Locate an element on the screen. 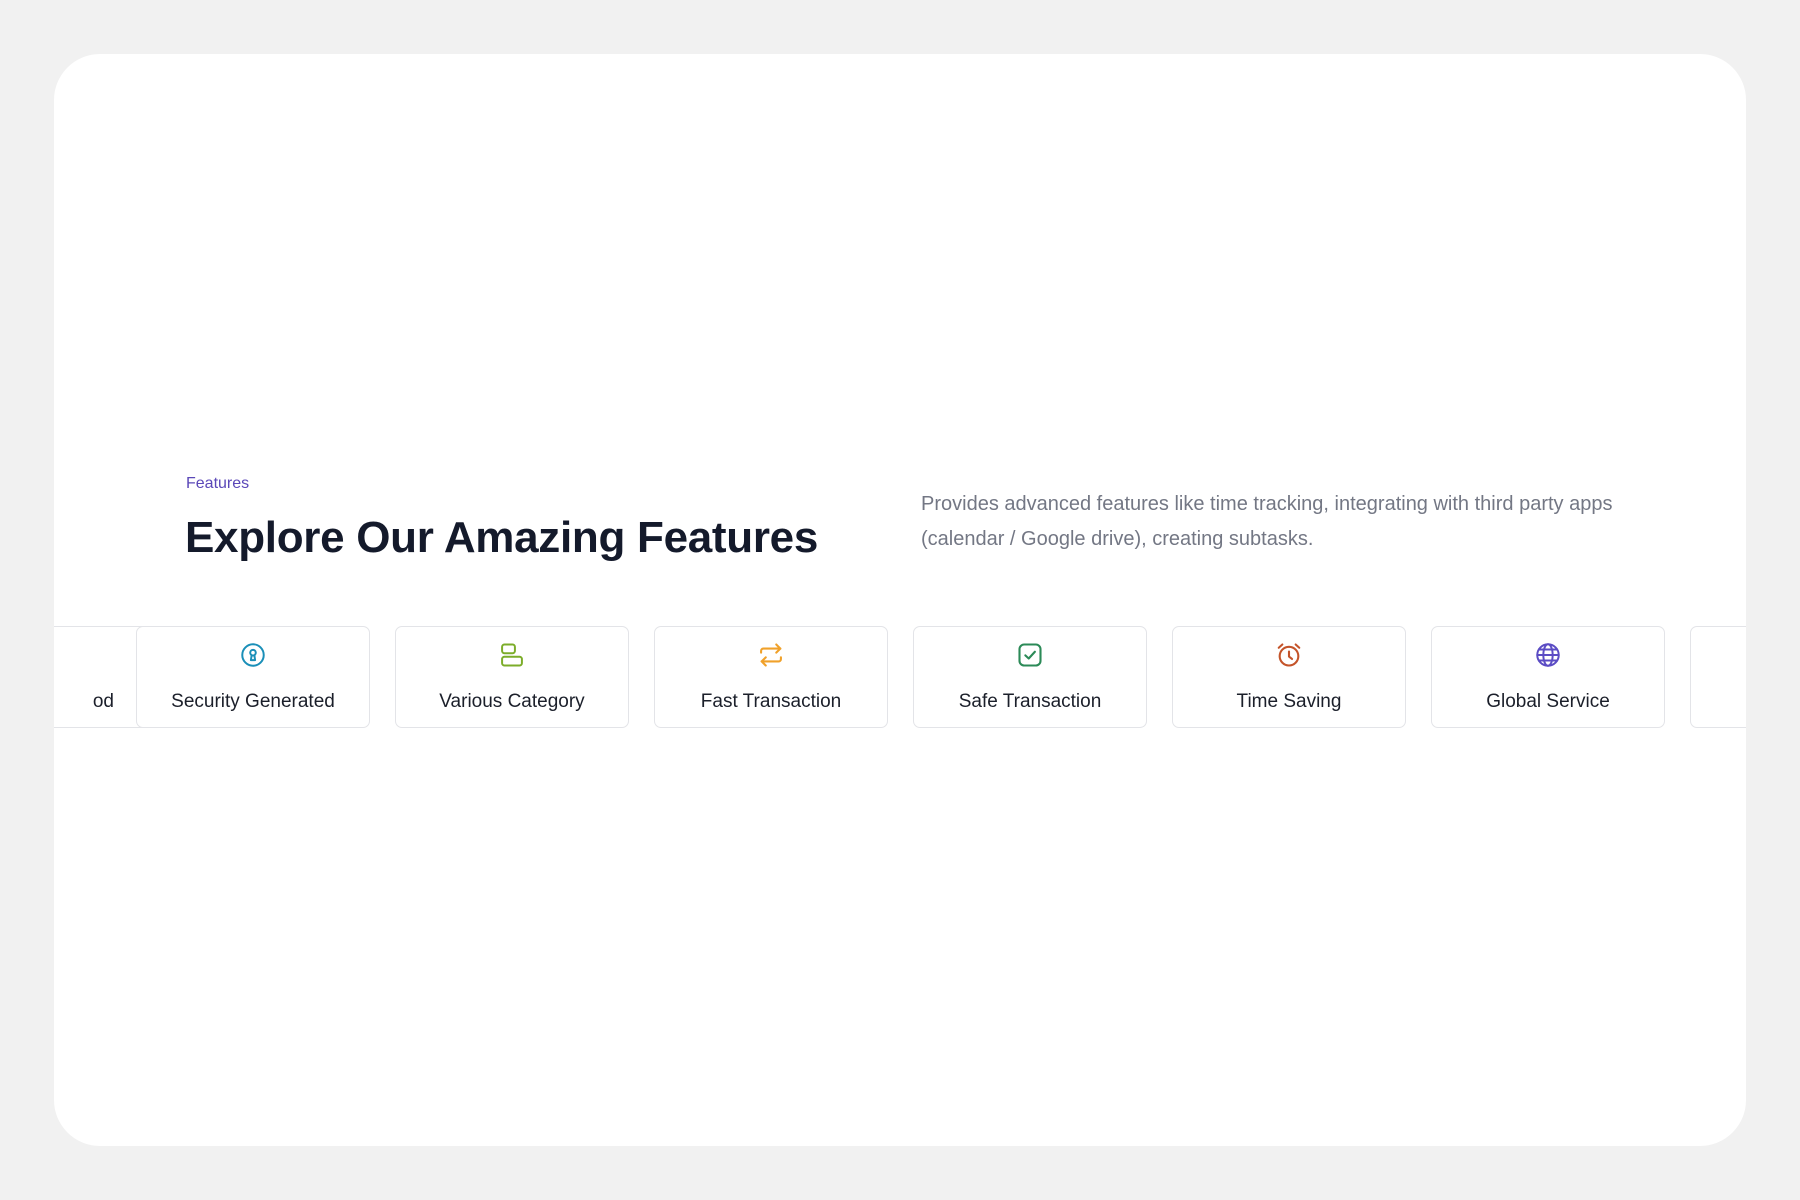  feature-card-label: Safe Transaction is located at coordinates (1030, 701).